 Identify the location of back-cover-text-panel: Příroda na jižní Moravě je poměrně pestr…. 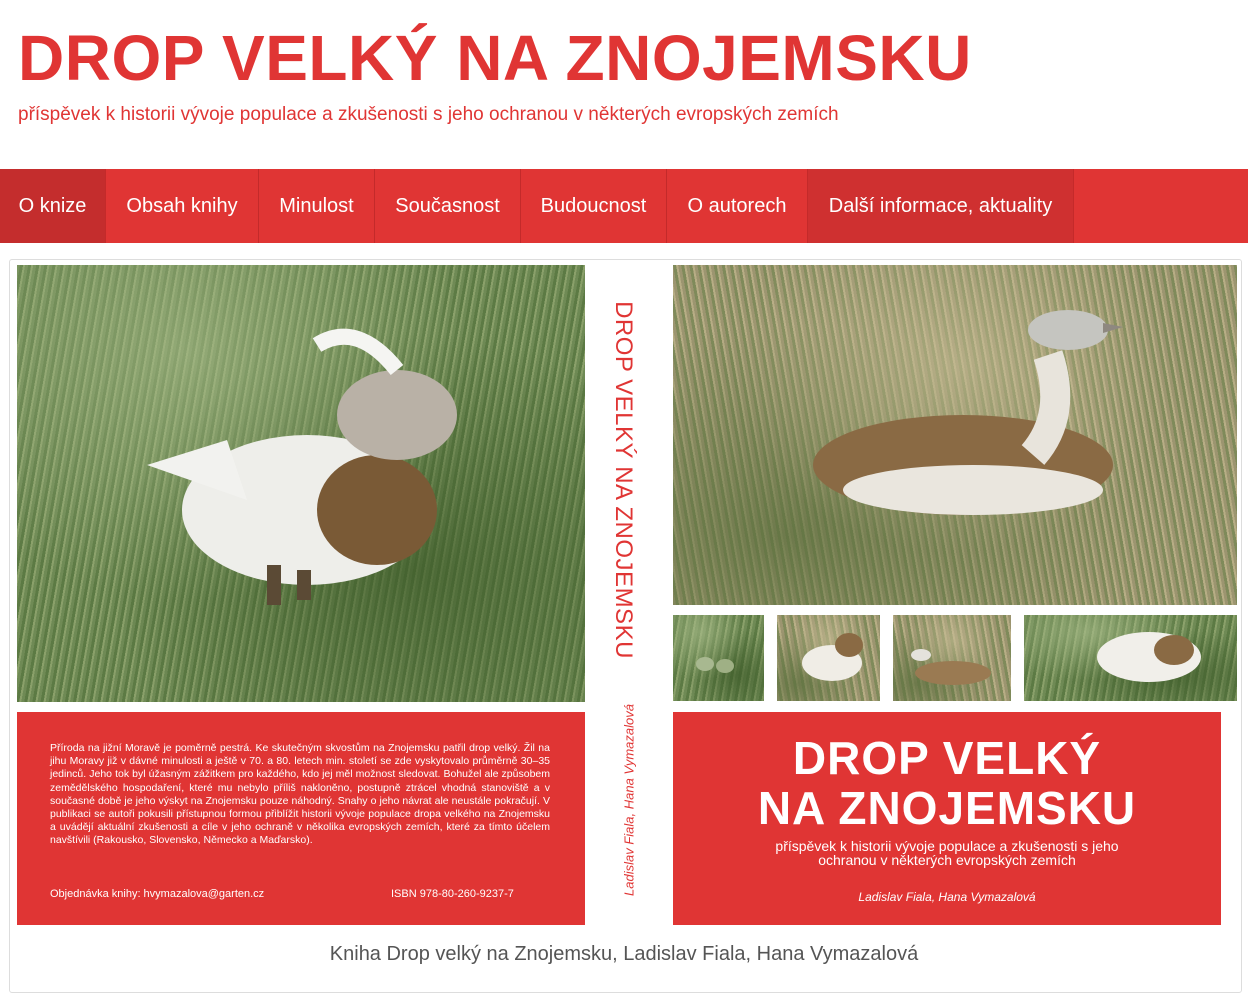
(301, 818).